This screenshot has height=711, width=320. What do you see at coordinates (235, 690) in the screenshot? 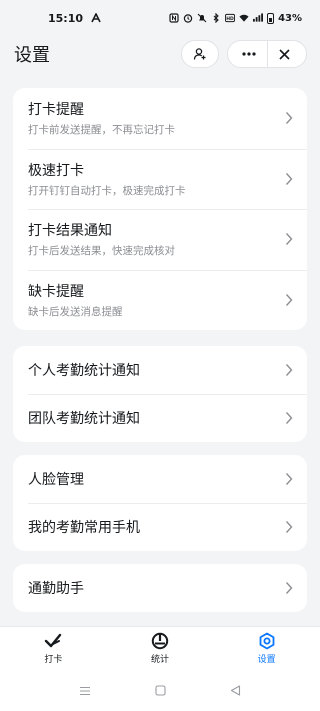
I see `back-icon` at bounding box center [235, 690].